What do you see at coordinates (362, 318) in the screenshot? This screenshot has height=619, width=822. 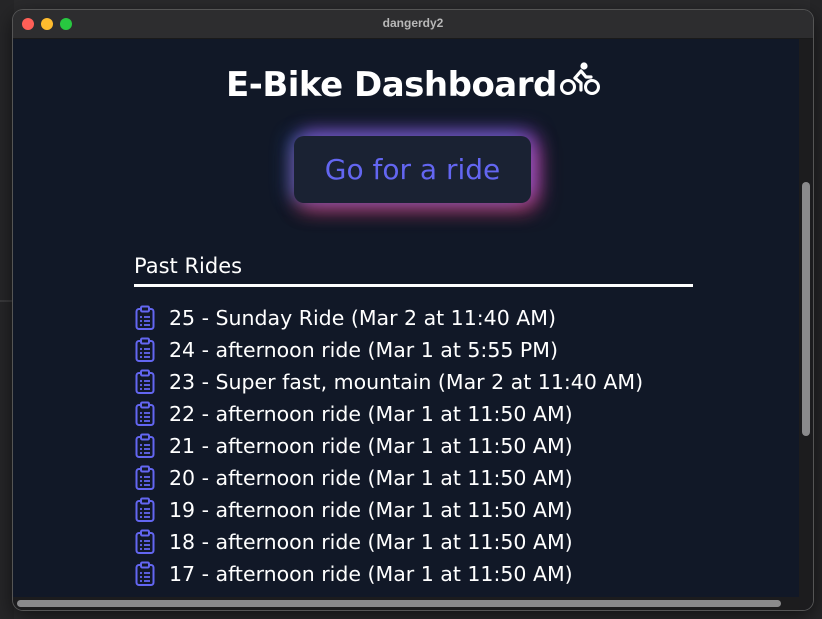 I see `ride-label: 25 - Sunday Ride (Mar 2 at 11:40 AM)` at bounding box center [362, 318].